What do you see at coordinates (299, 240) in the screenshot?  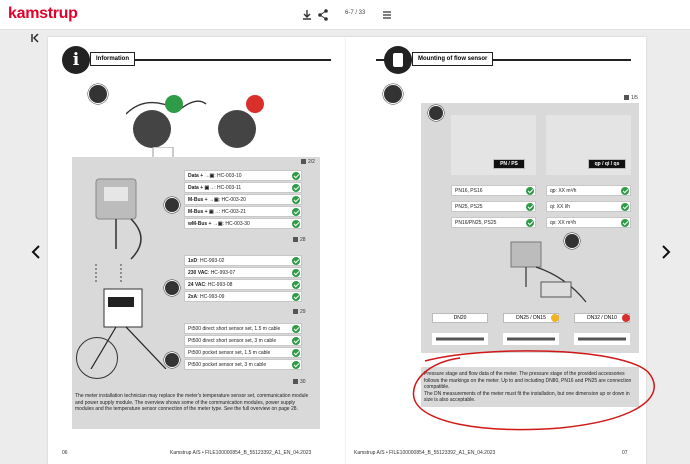 I see `page-ref-28: 28` at bounding box center [299, 240].